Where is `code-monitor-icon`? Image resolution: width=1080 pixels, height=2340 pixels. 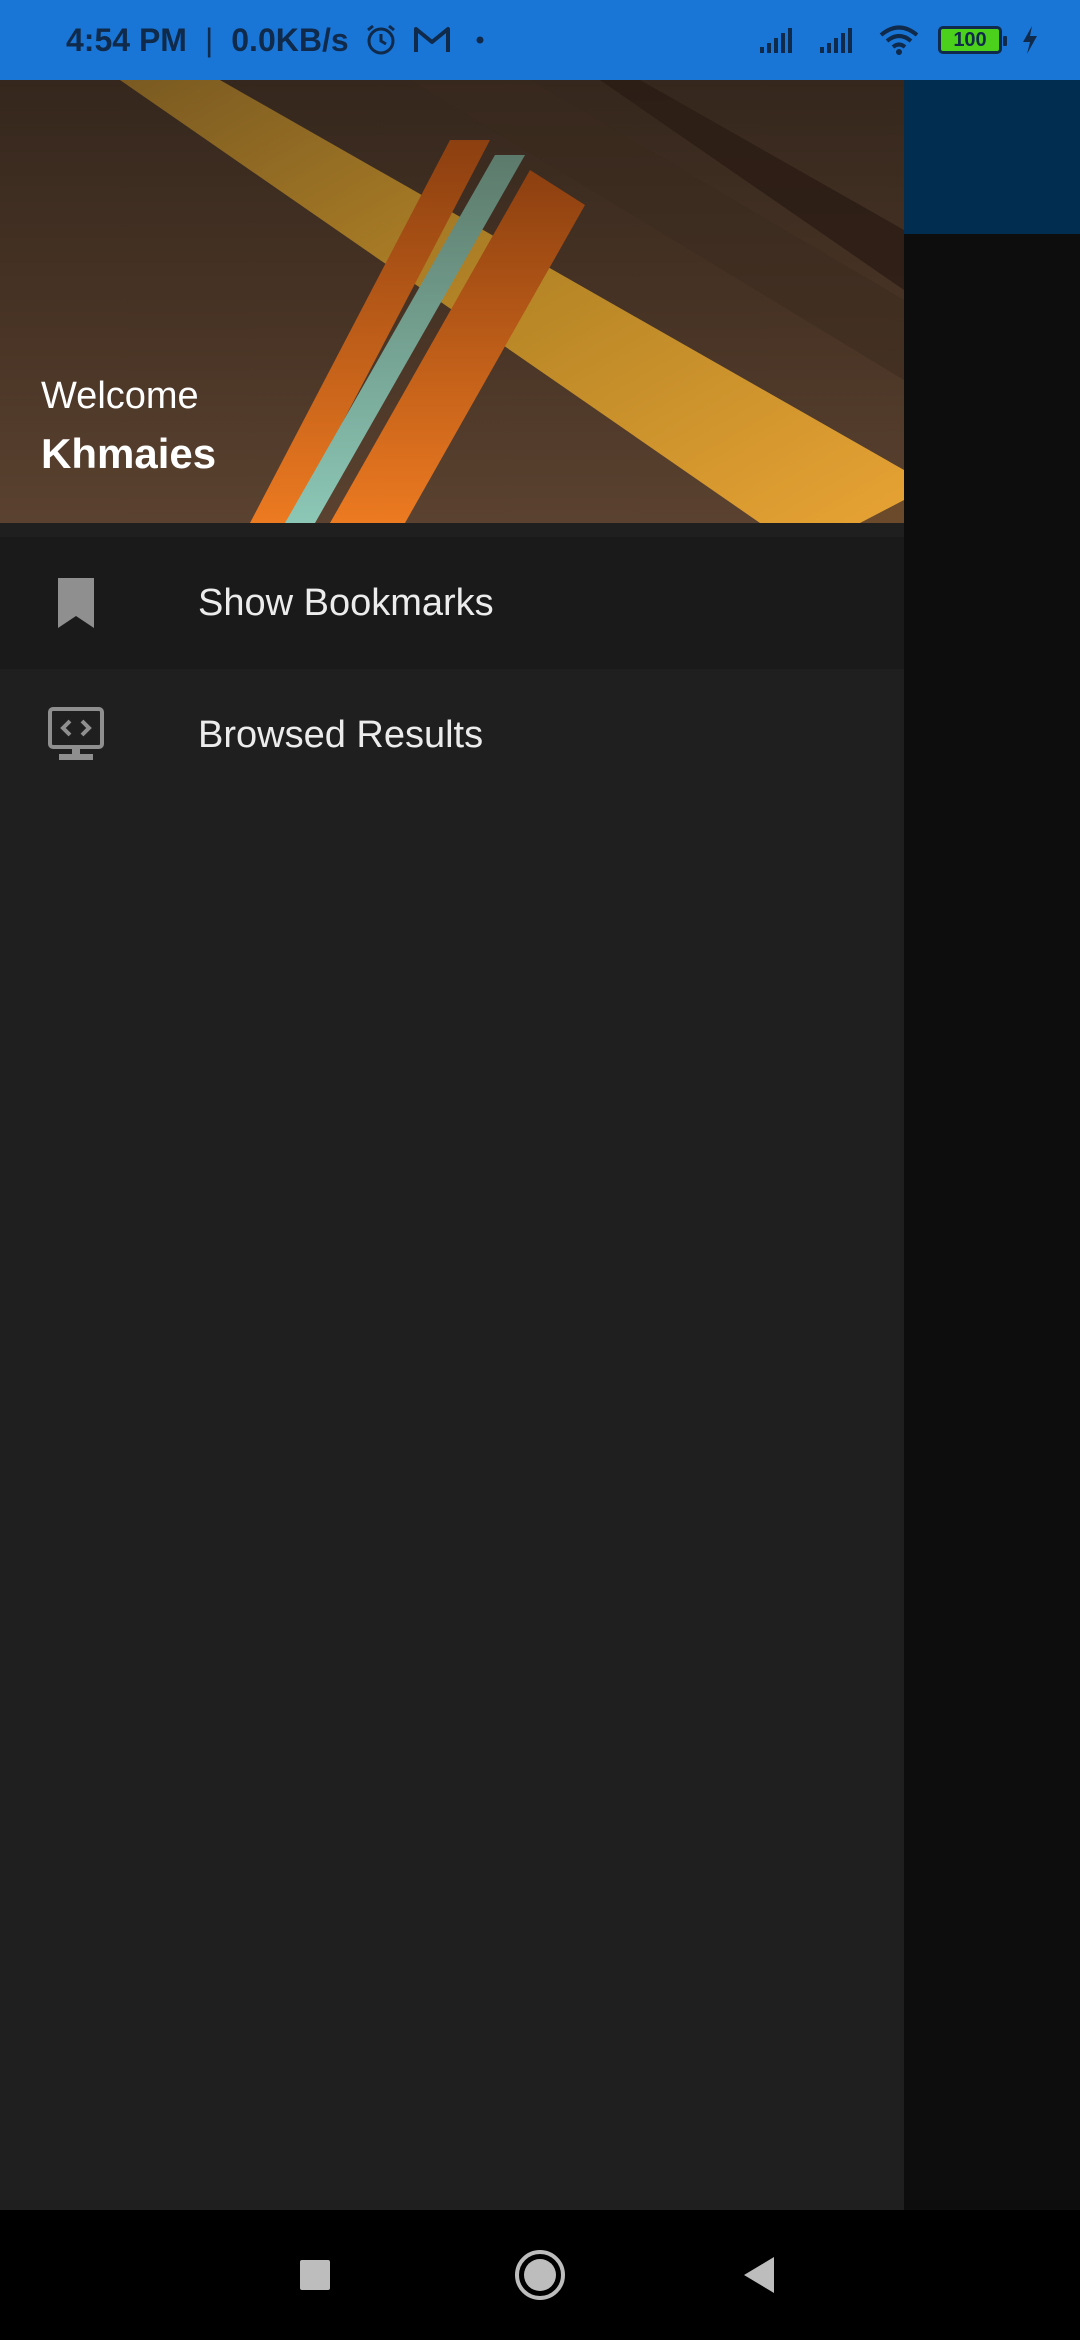
code-monitor-icon is located at coordinates (76, 735).